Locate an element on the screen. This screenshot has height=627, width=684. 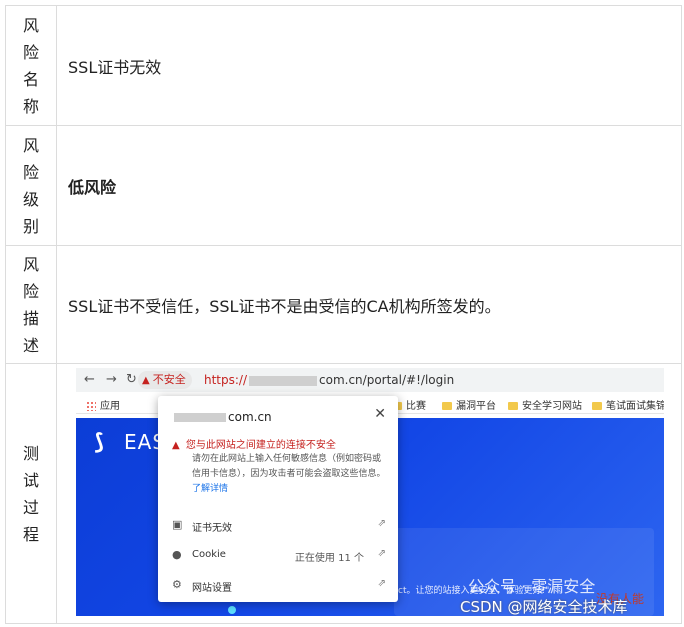
cookie-icon: ● is located at coordinates (177, 554).